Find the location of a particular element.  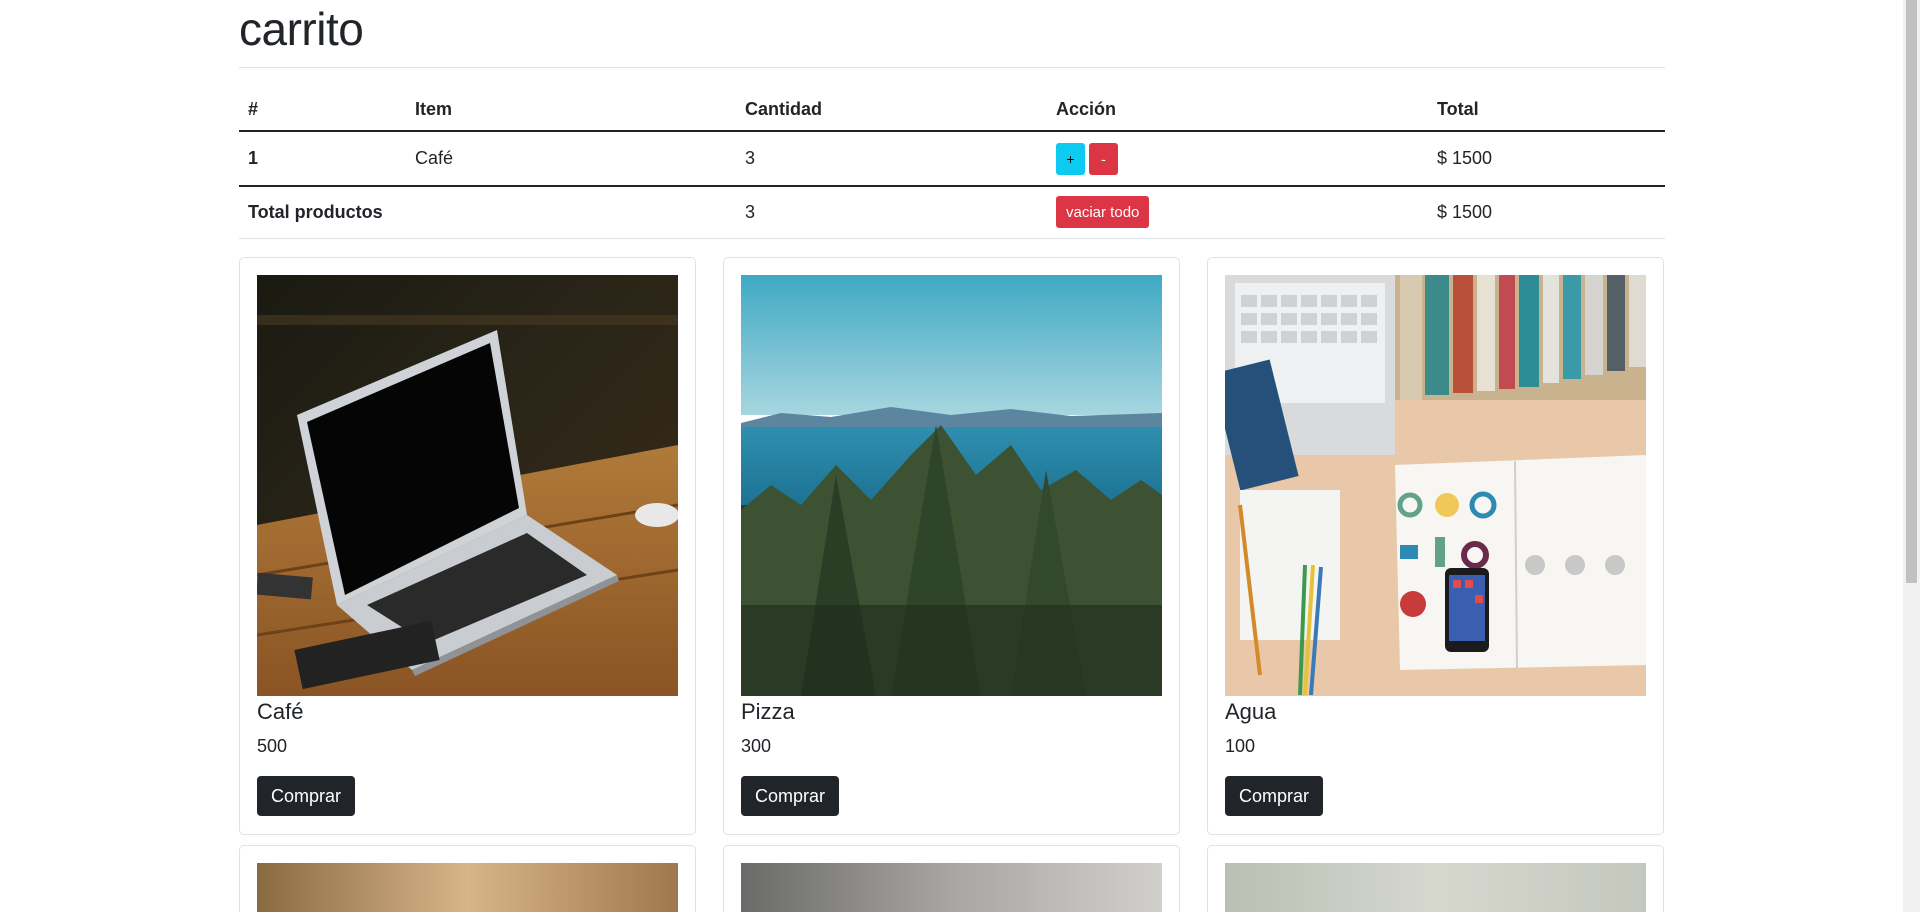

product-price: 100 is located at coordinates (1240, 746).